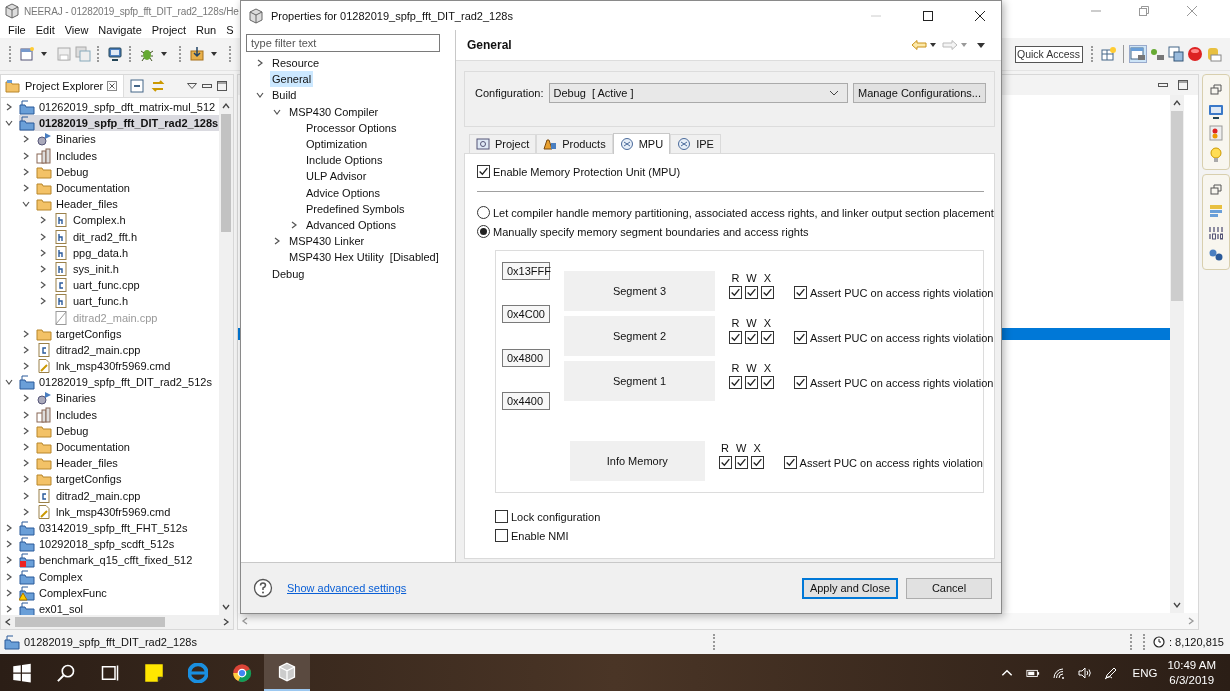  What do you see at coordinates (90, 495) in the screenshot?
I see `tree-item: ditrad2_main.cpp` at bounding box center [90, 495].